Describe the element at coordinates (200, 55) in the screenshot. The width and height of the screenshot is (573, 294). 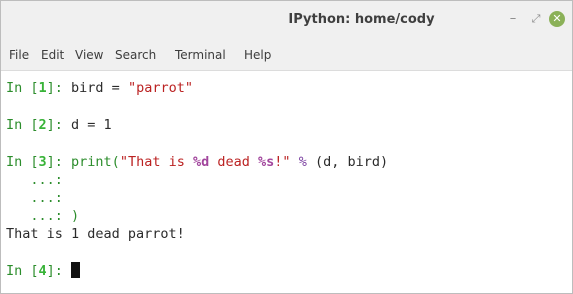
I see `menu-terminal: Terminal` at that location.